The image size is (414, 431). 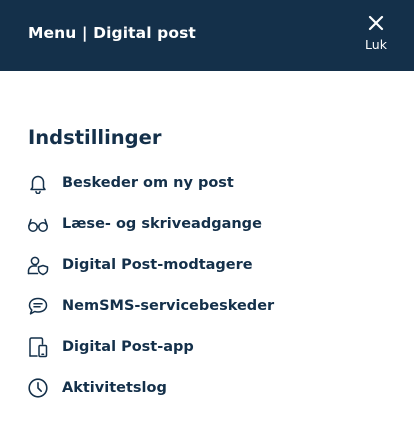 What do you see at coordinates (376, 32) in the screenshot?
I see `close-button: Luk` at bounding box center [376, 32].